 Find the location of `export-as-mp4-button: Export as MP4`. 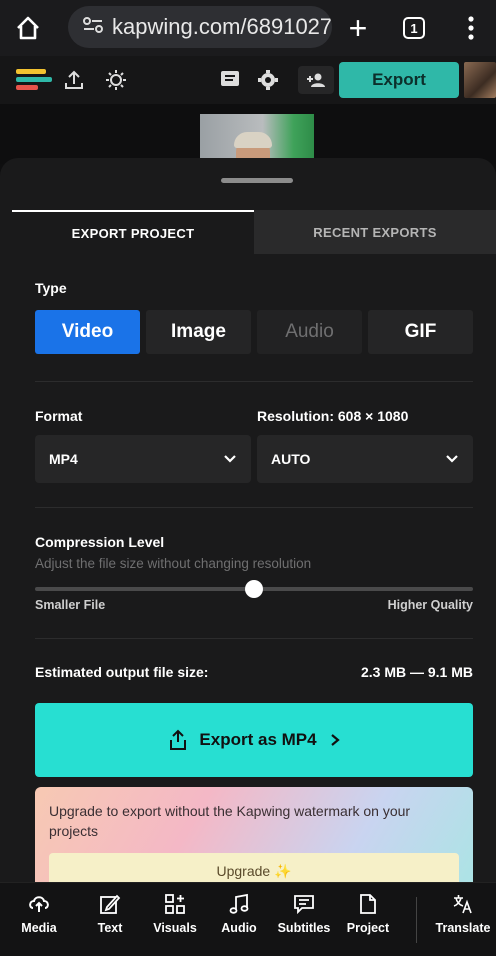

export-as-mp4-button: Export as MP4 is located at coordinates (254, 740).